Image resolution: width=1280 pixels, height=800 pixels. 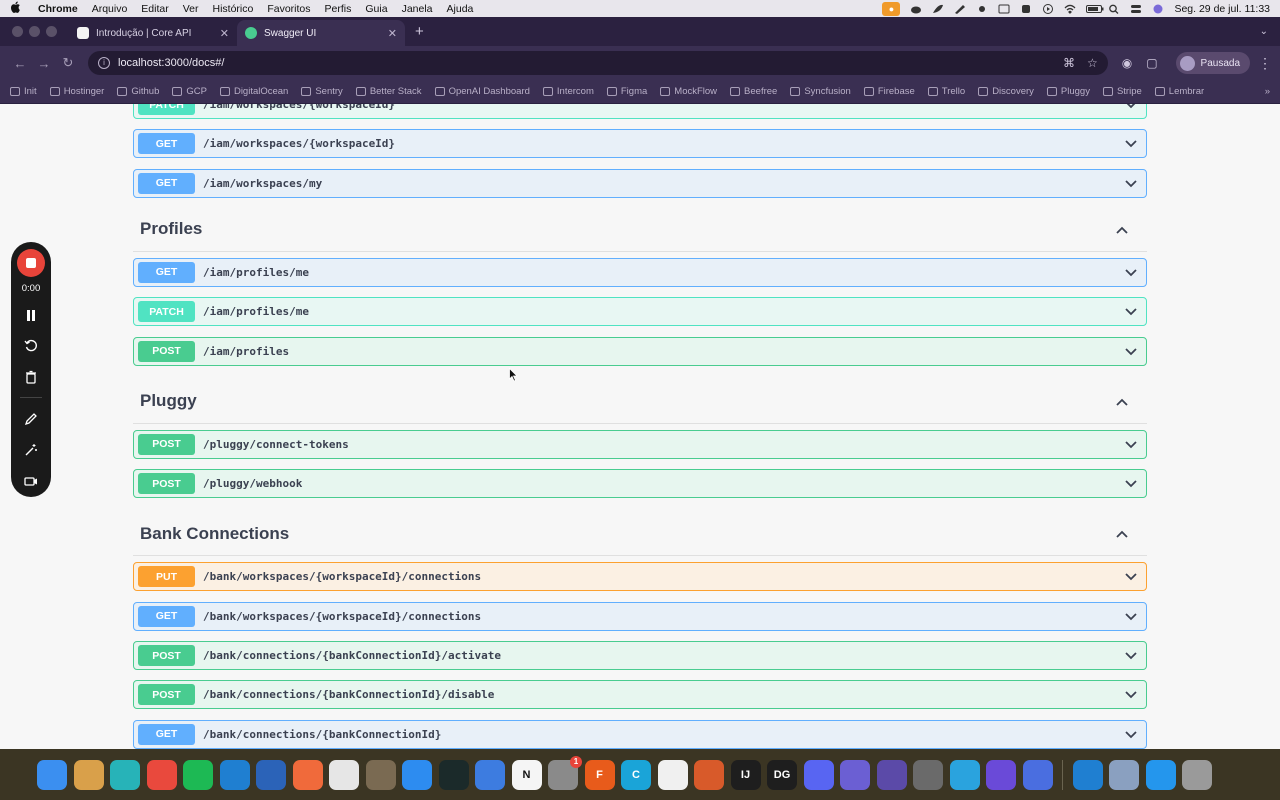 What do you see at coordinates (376, 9) in the screenshot?
I see `menu-guia: Guia` at bounding box center [376, 9].